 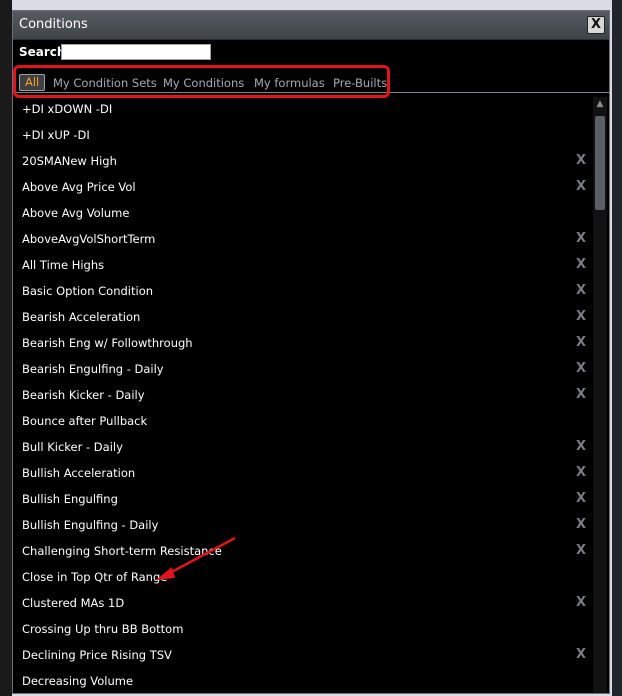 I want to click on condition-label: Bullish Engulfing, so click(x=70, y=499).